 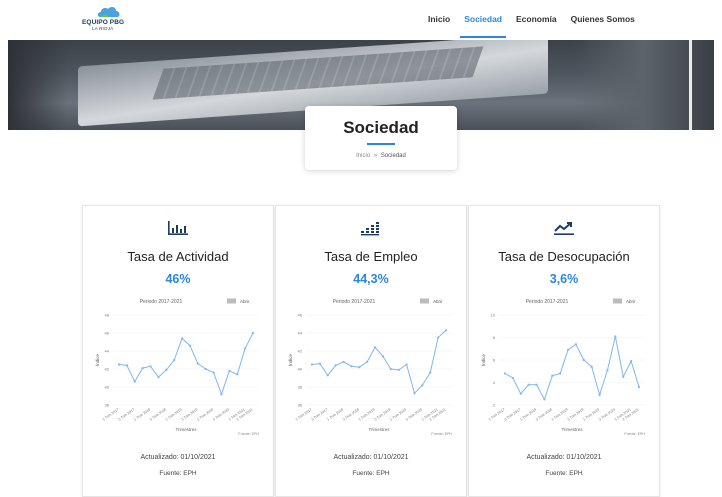 What do you see at coordinates (494, 337) in the screenshot?
I see `y-tick-label: 8` at bounding box center [494, 337].